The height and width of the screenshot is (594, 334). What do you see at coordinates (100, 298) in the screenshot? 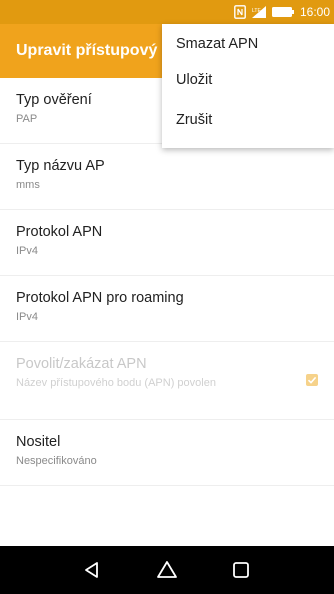
I see `setting-title: Protokol APN pro roaming` at bounding box center [100, 298].